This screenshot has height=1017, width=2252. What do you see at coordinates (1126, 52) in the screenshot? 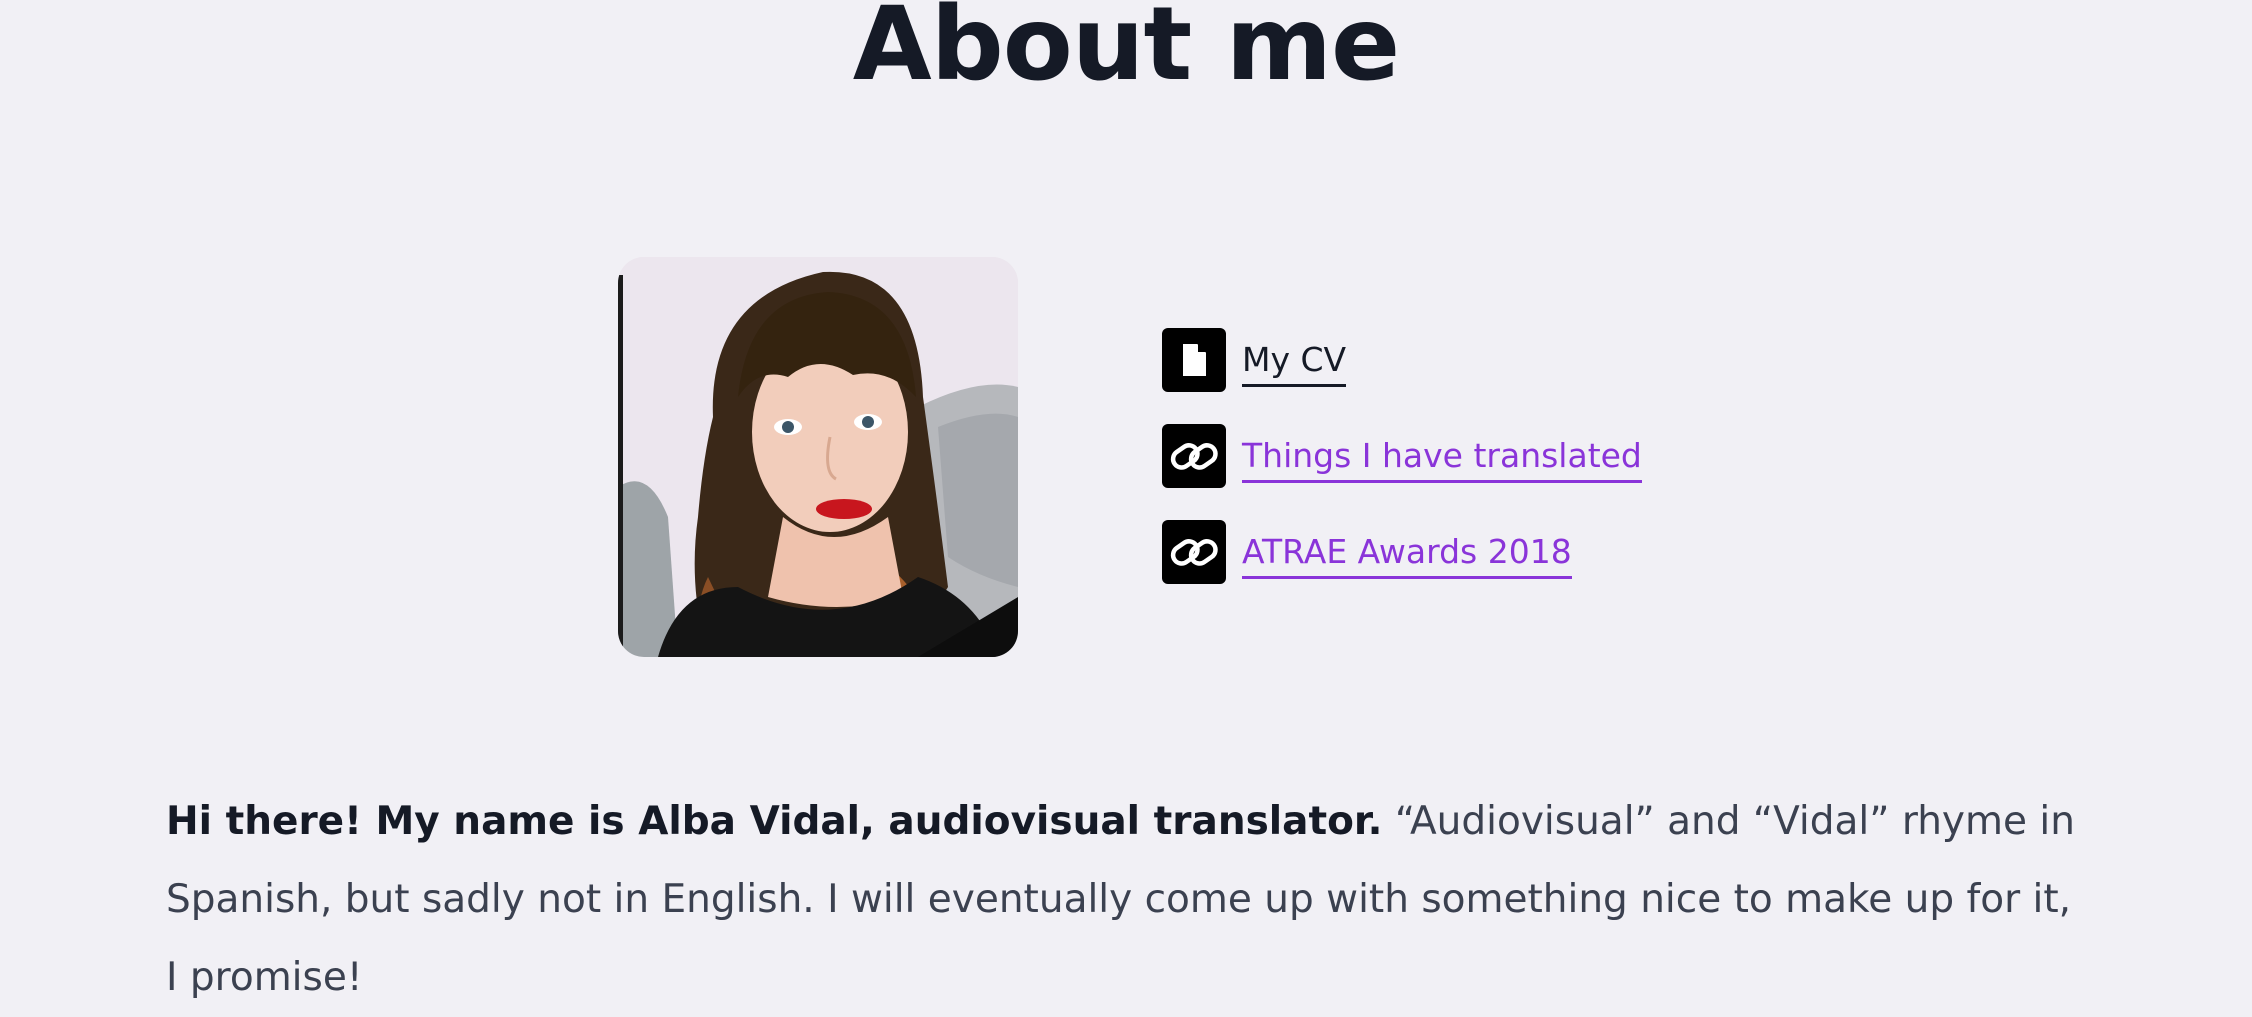
I see `page-title: About me` at bounding box center [1126, 52].